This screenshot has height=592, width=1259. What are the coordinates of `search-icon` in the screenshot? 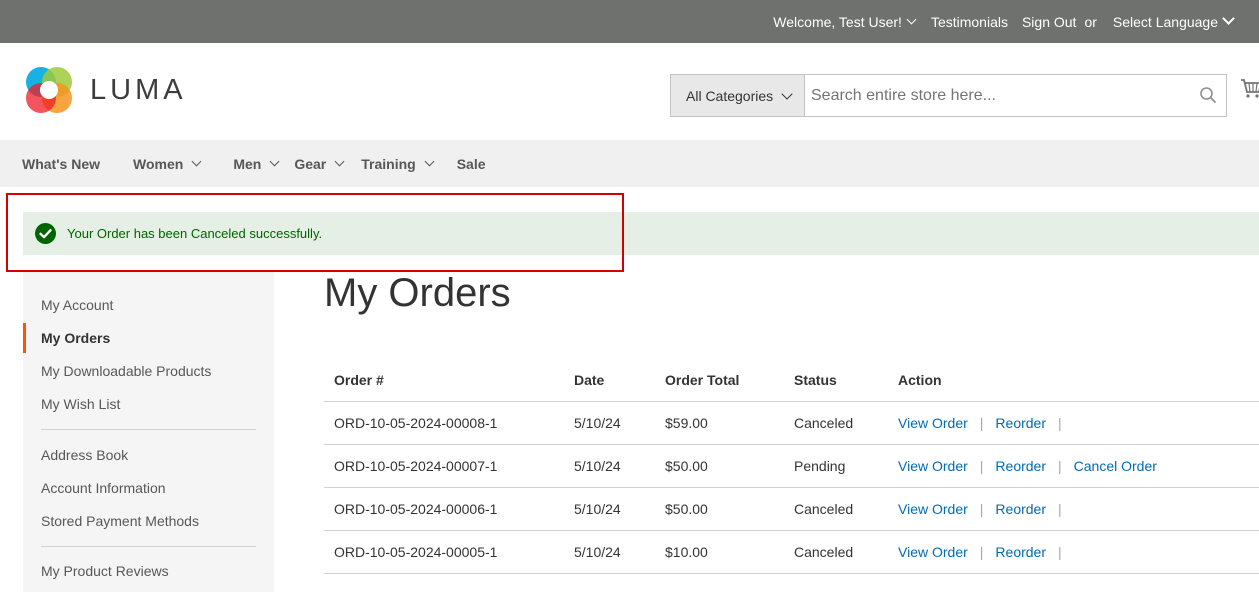 It's located at (1208, 95).